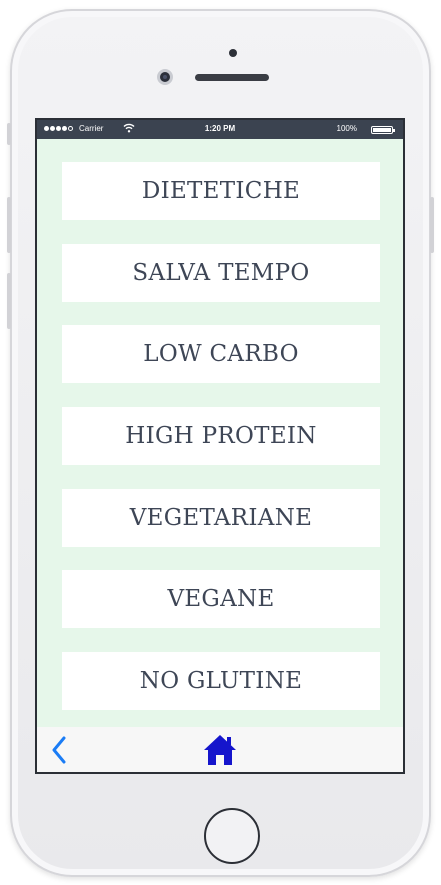 The height and width of the screenshot is (885, 441). I want to click on menu-item-vegetariane: VEGETARIANE, so click(221, 518).